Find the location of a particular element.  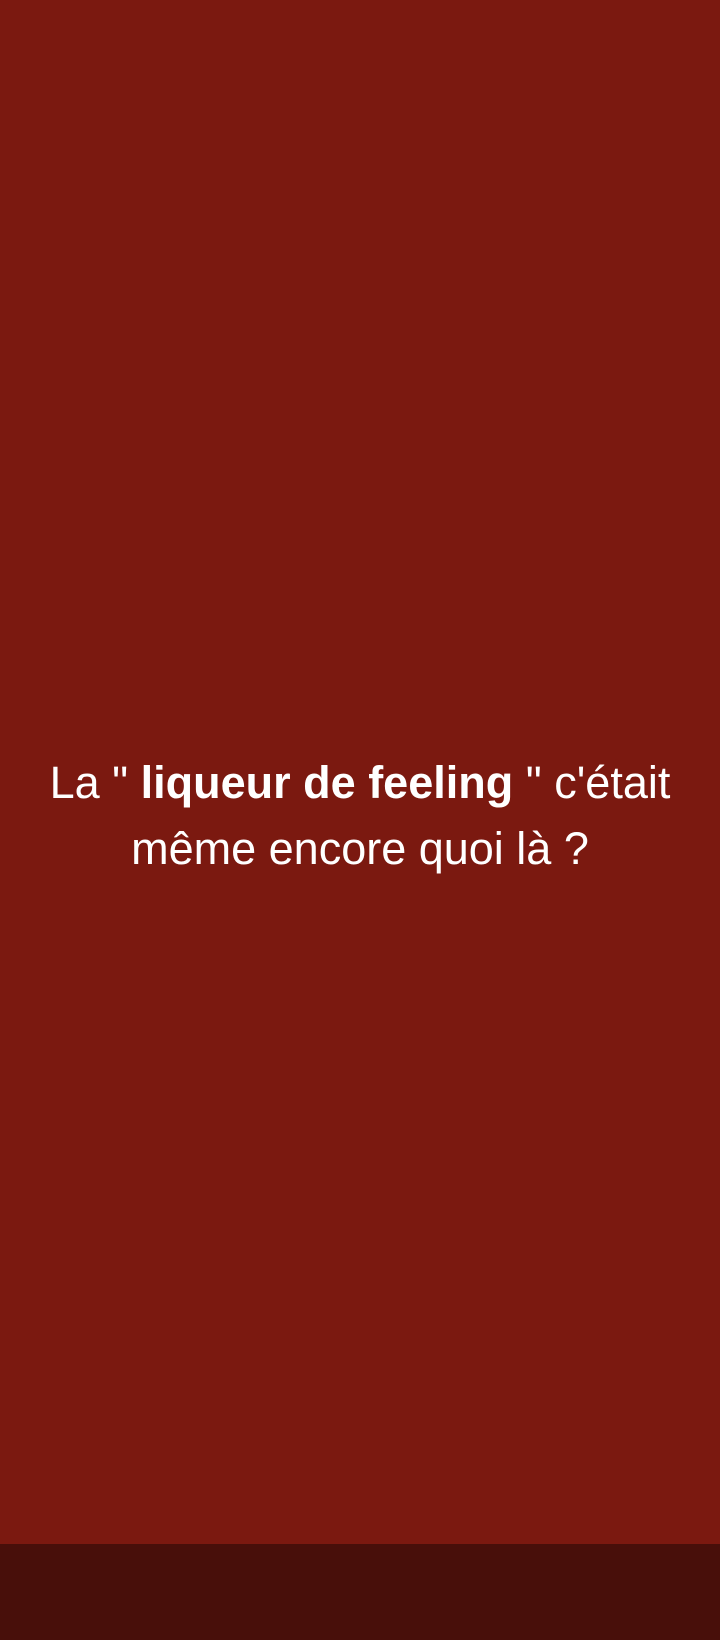

question-prefix: La " is located at coordinates (95, 782).